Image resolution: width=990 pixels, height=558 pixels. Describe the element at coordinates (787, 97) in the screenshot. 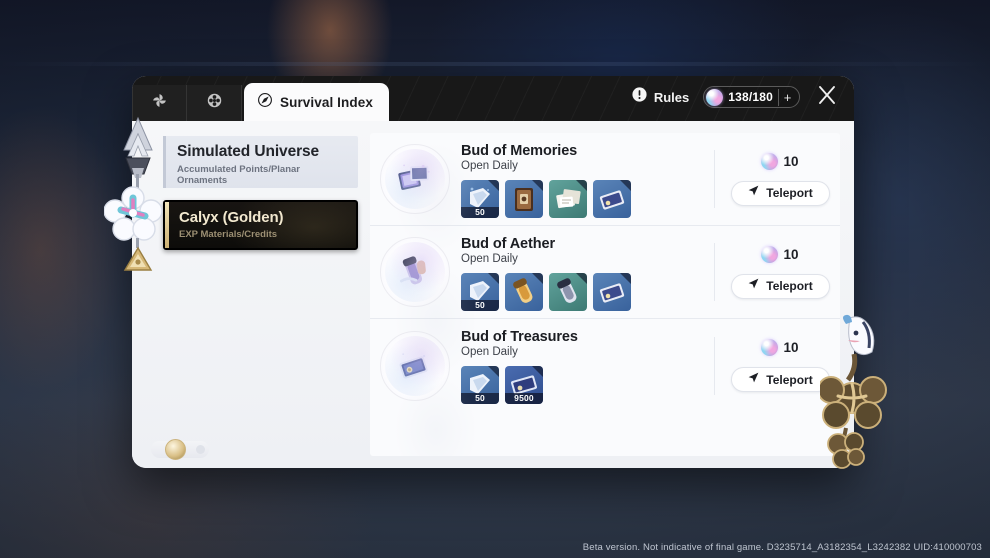

I see `add-power-button: +` at that location.